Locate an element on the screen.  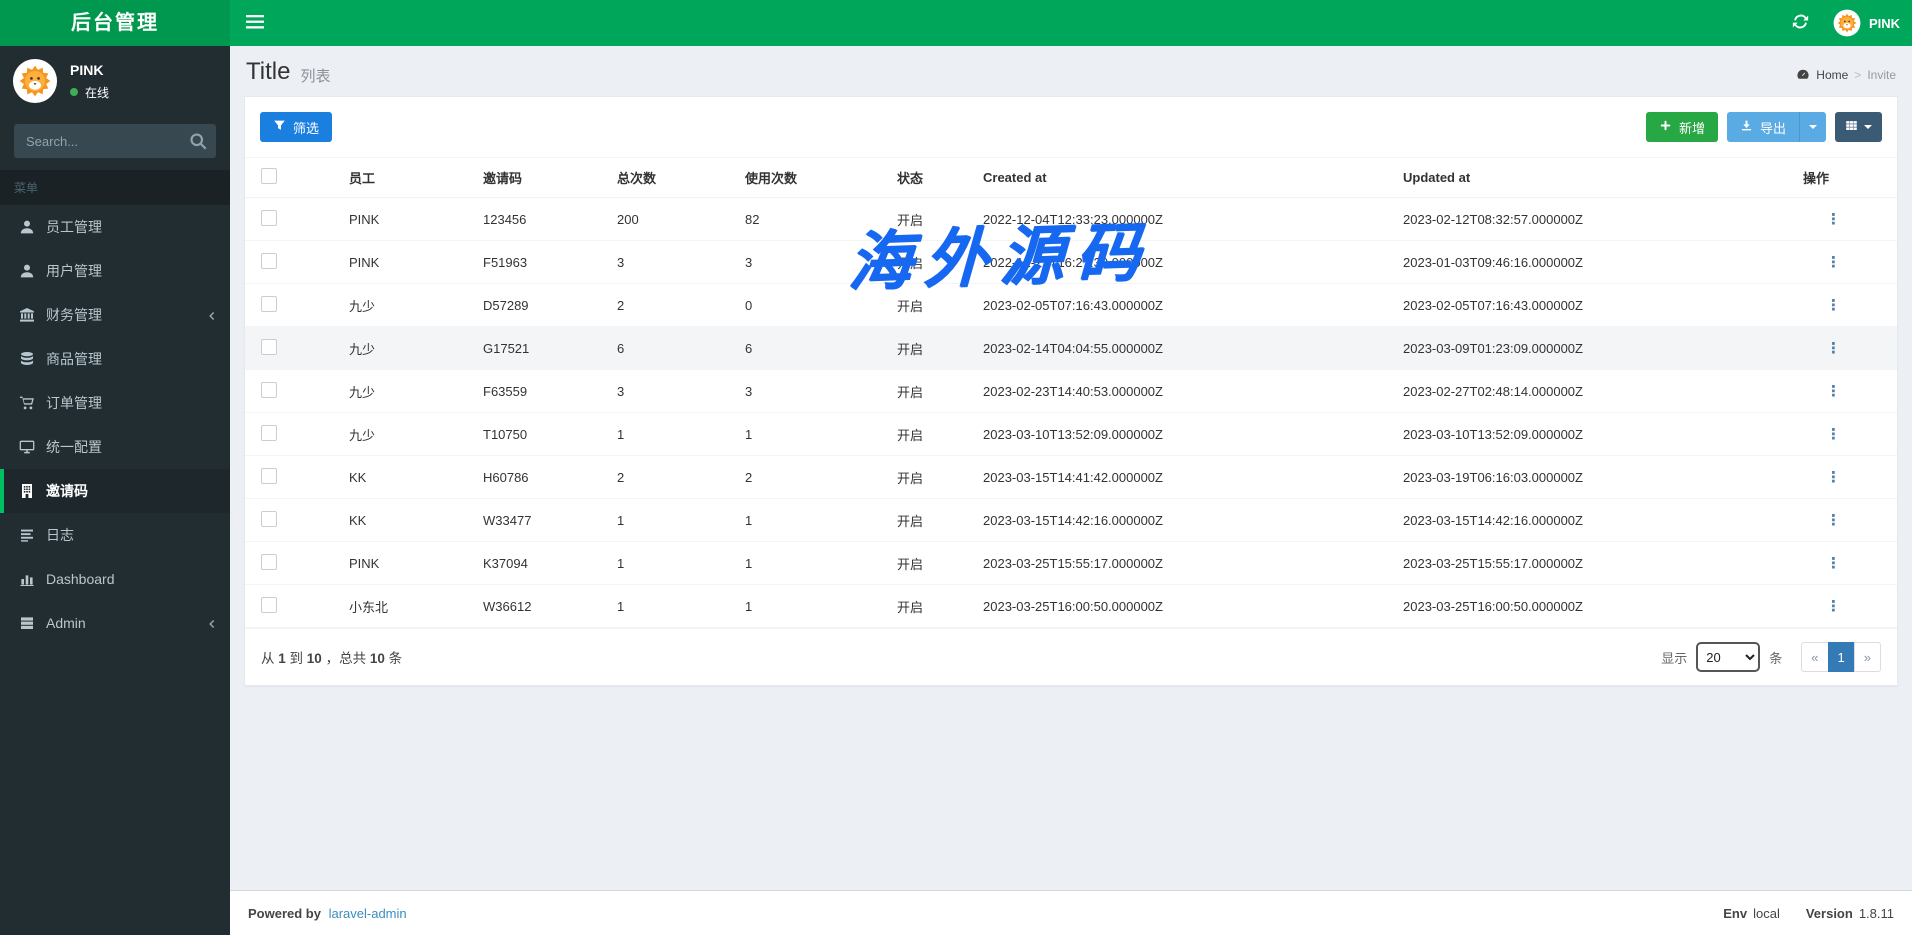
tasks-icon is located at coordinates (26, 623).